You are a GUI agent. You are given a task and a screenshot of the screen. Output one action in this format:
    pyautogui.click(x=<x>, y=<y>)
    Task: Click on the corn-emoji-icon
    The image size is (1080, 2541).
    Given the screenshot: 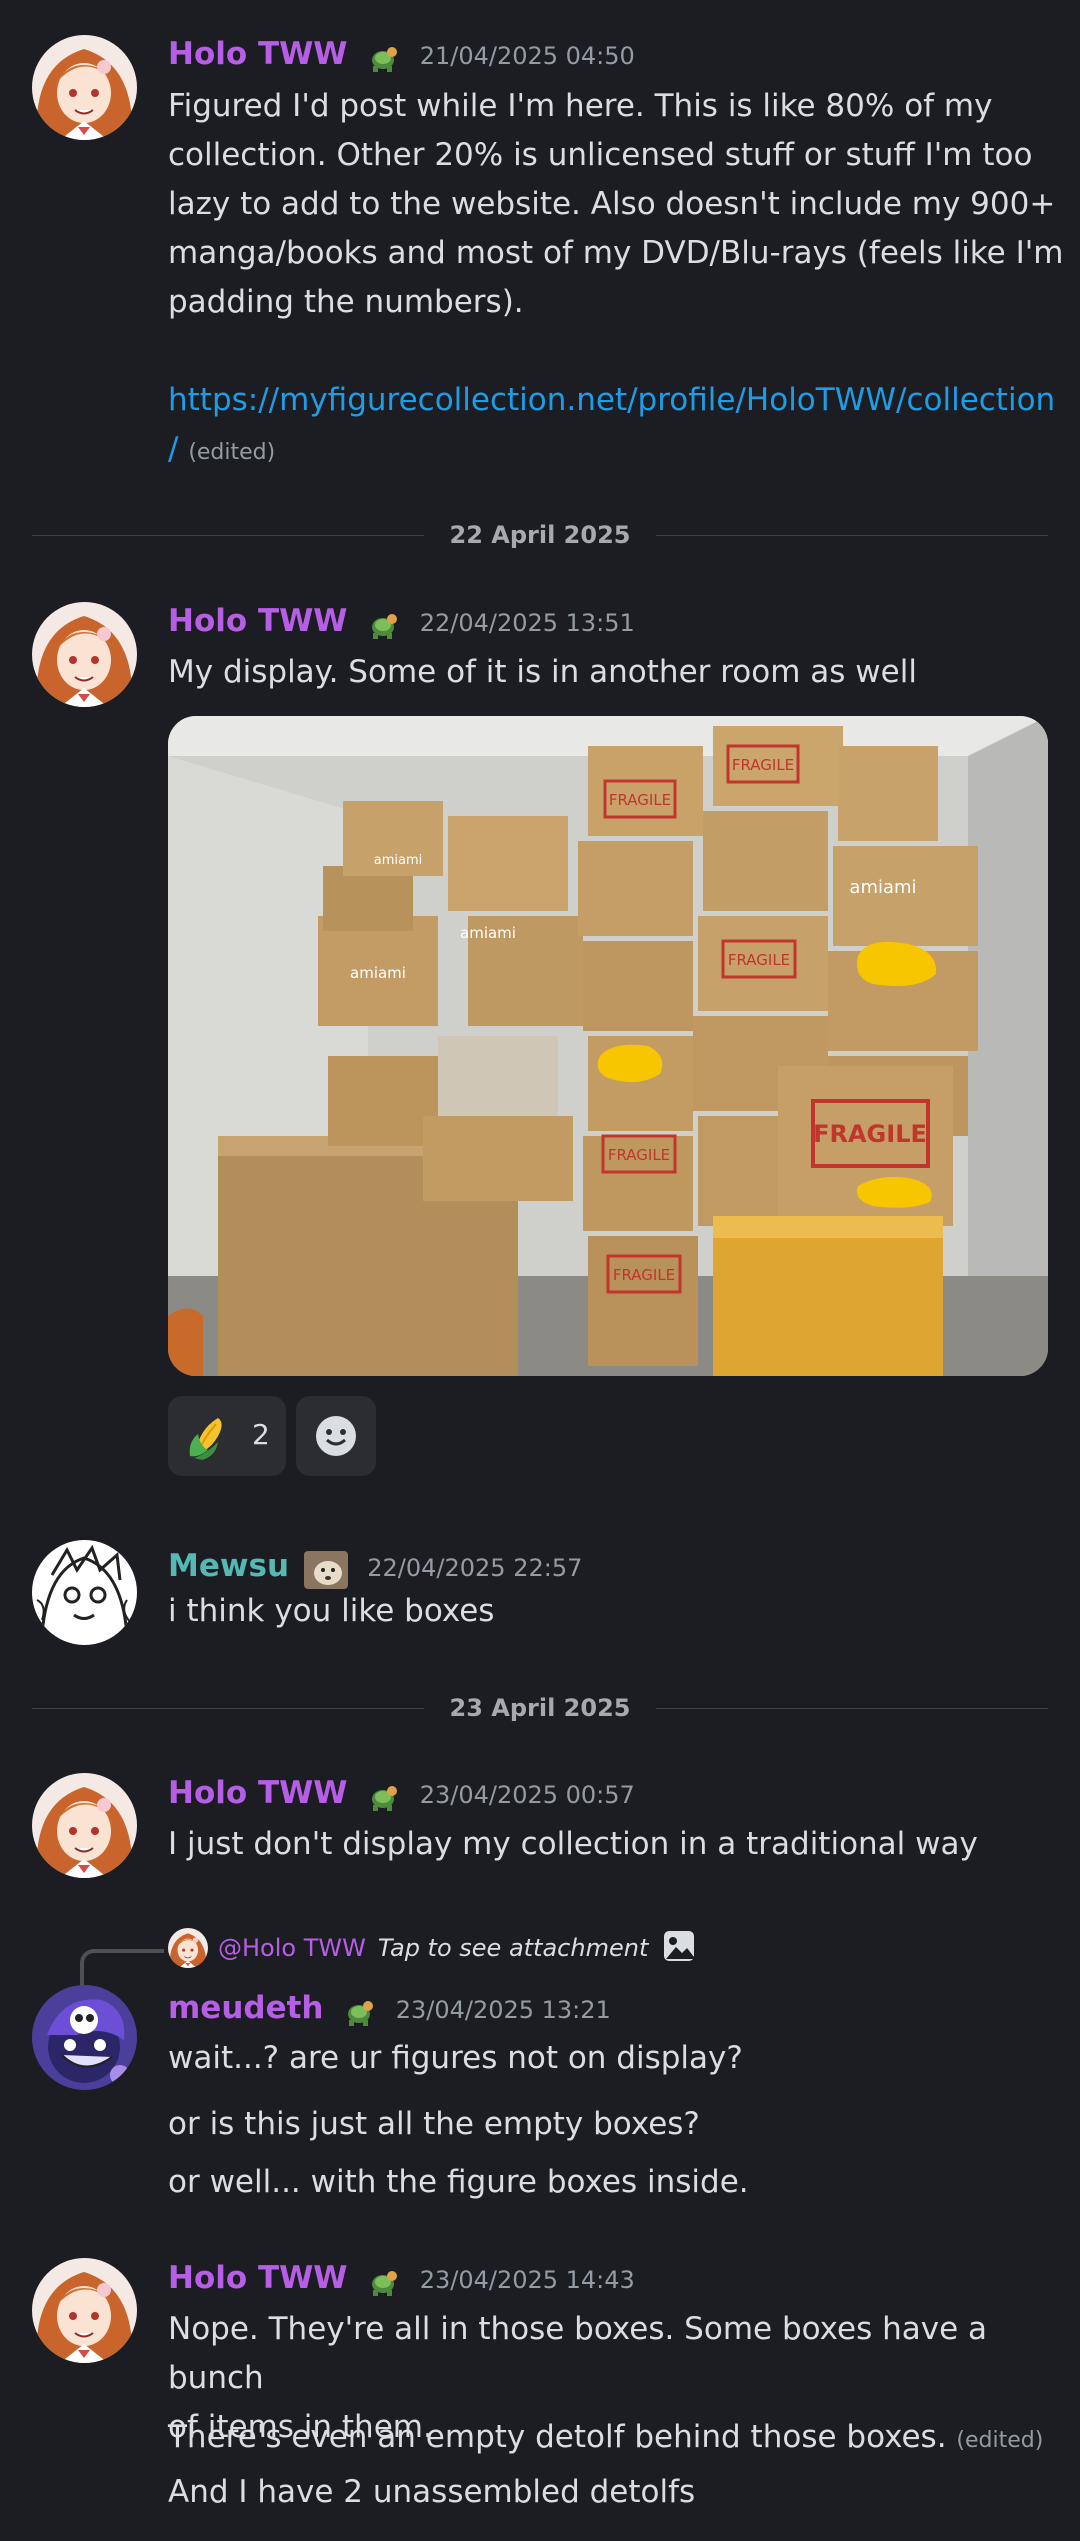 What is the action you would take?
    pyautogui.click(x=208, y=1438)
    